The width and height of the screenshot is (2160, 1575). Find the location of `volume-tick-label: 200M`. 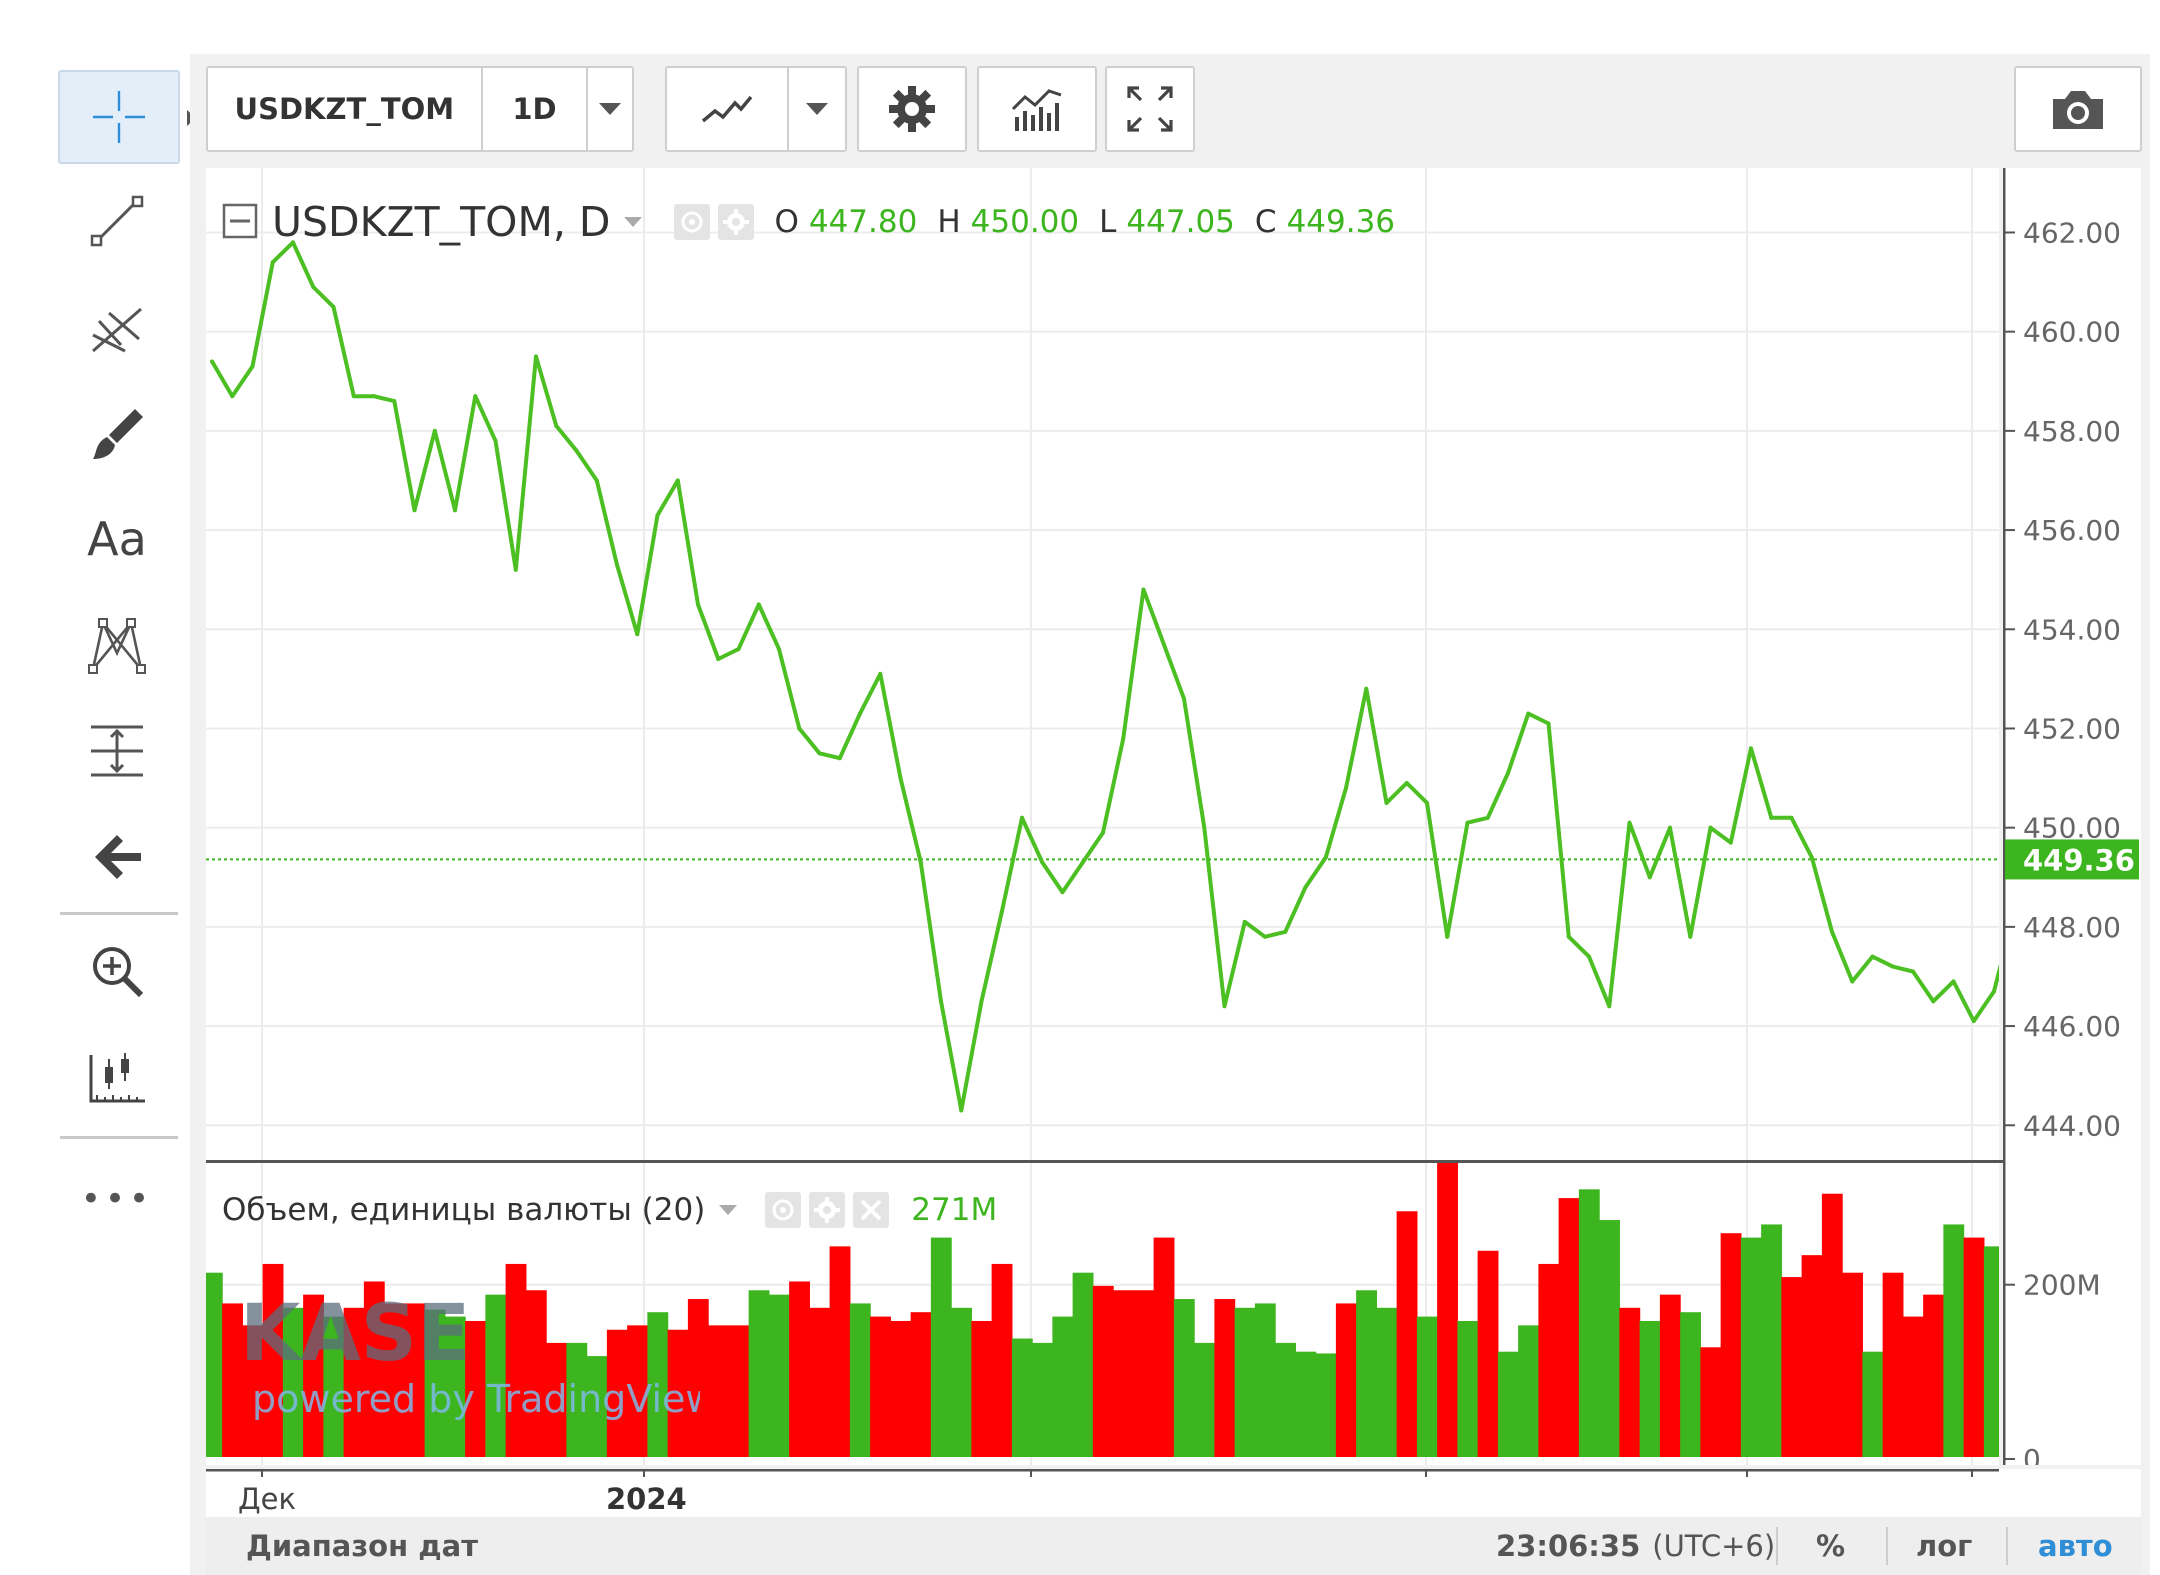

volume-tick-label: 200M is located at coordinates (2062, 1285).